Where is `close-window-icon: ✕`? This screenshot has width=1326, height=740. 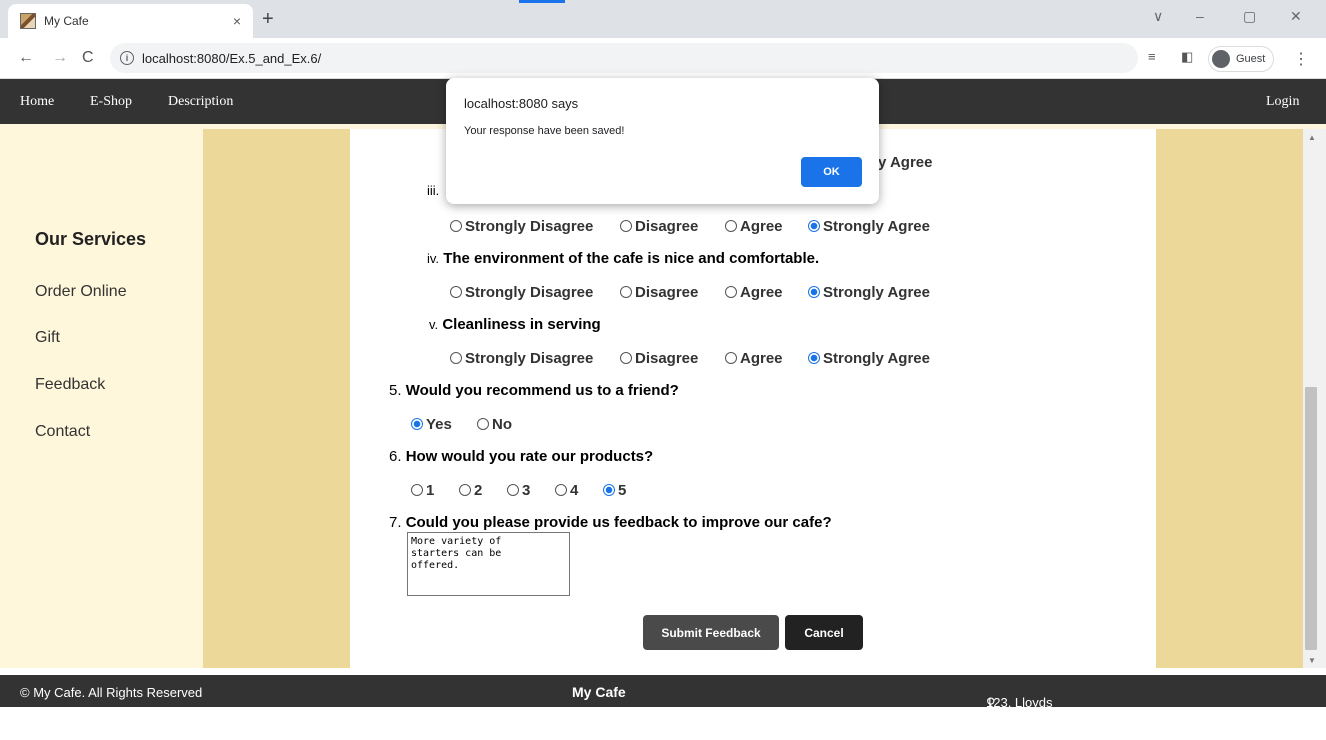
close-window-icon: ✕ is located at coordinates (1296, 16).